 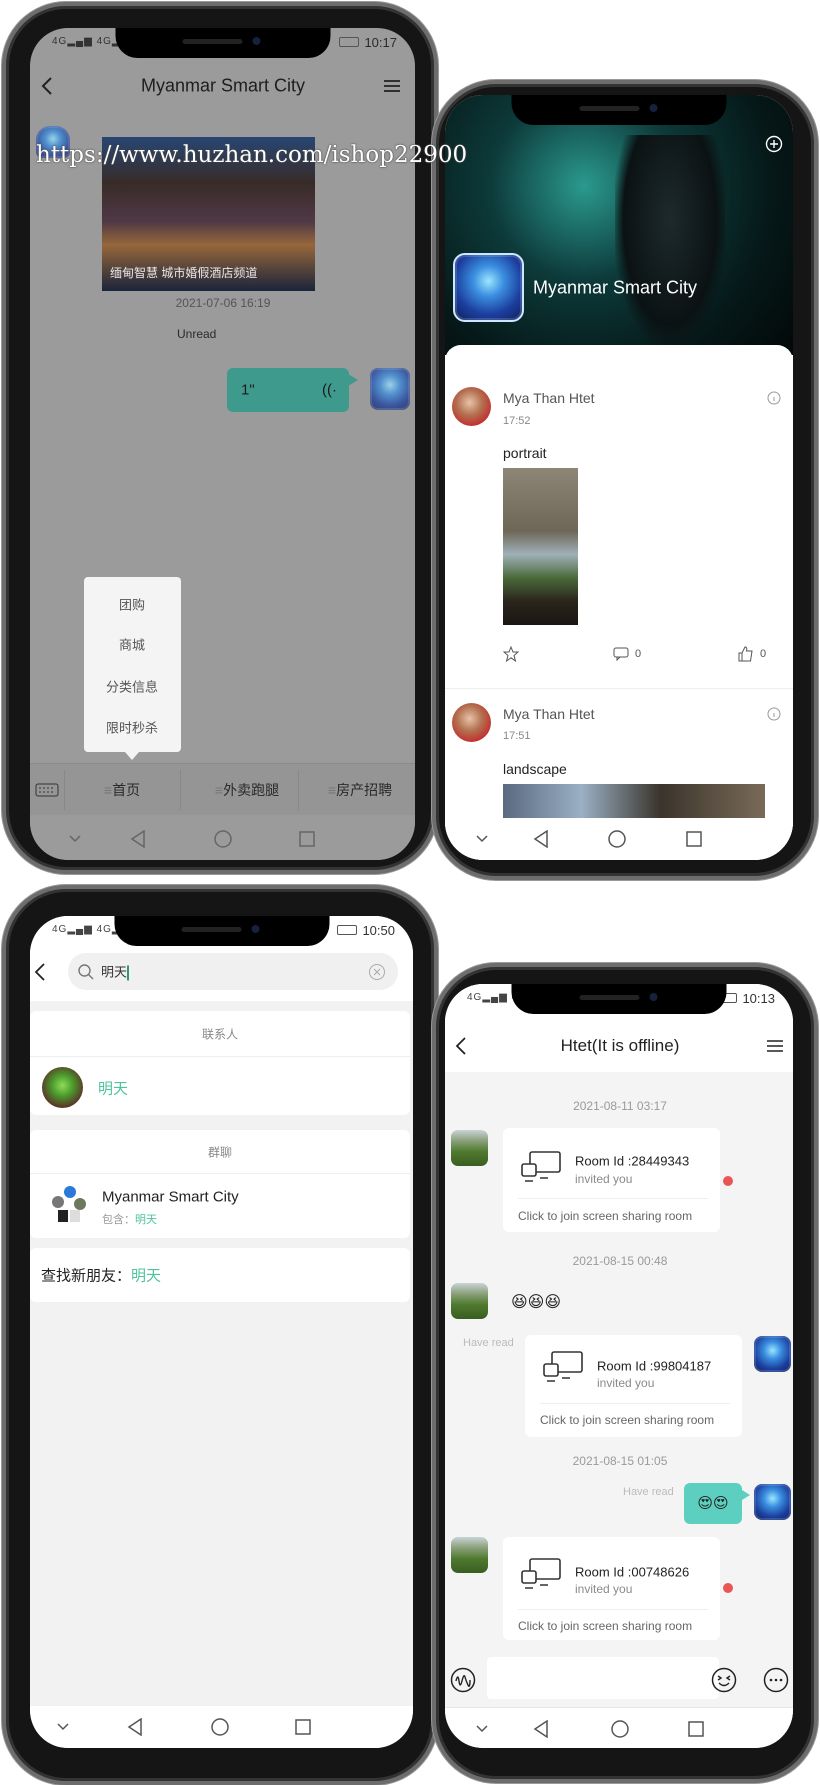 What do you see at coordinates (220, 1275) in the screenshot?
I see `find-new-friend: 查找新朋友：明天` at bounding box center [220, 1275].